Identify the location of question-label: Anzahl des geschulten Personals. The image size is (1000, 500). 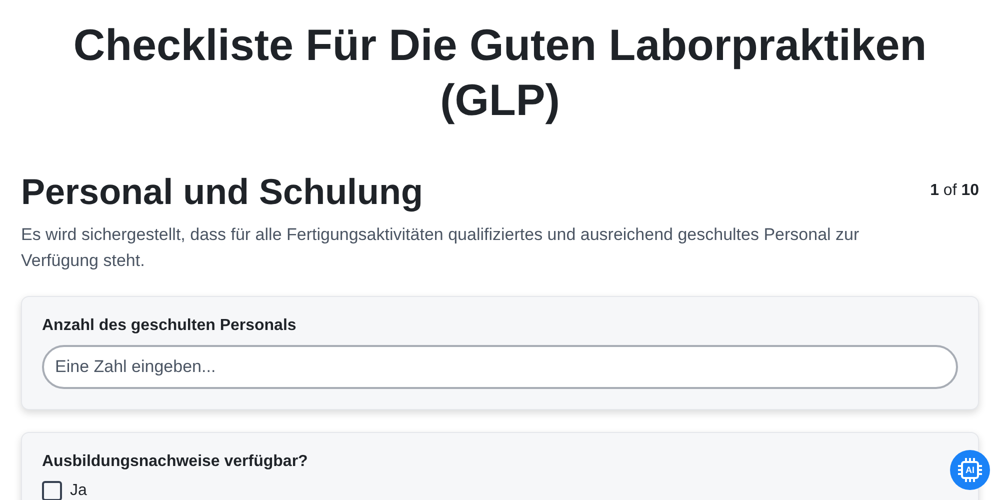
(170, 326).